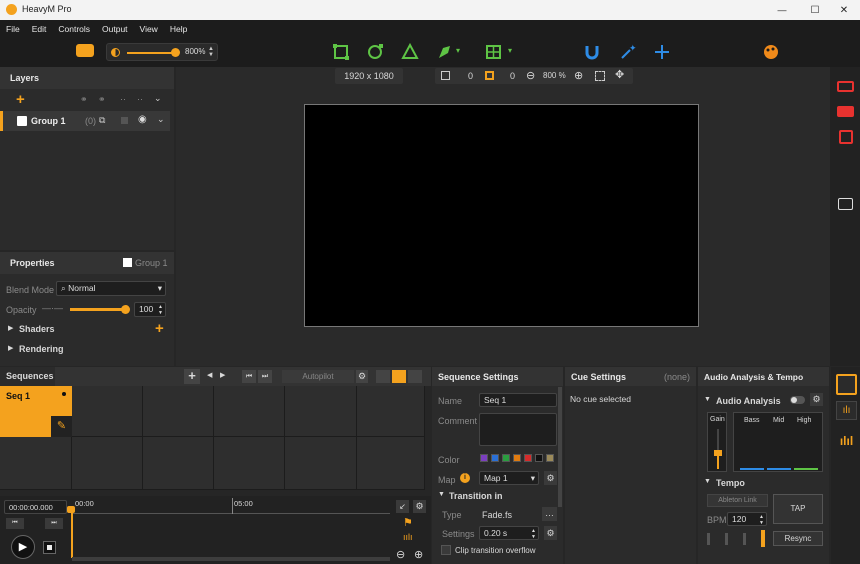 The height and width of the screenshot is (564, 860). What do you see at coordinates (222, 375) in the screenshot?
I see `next-icon: ▶` at bounding box center [222, 375].